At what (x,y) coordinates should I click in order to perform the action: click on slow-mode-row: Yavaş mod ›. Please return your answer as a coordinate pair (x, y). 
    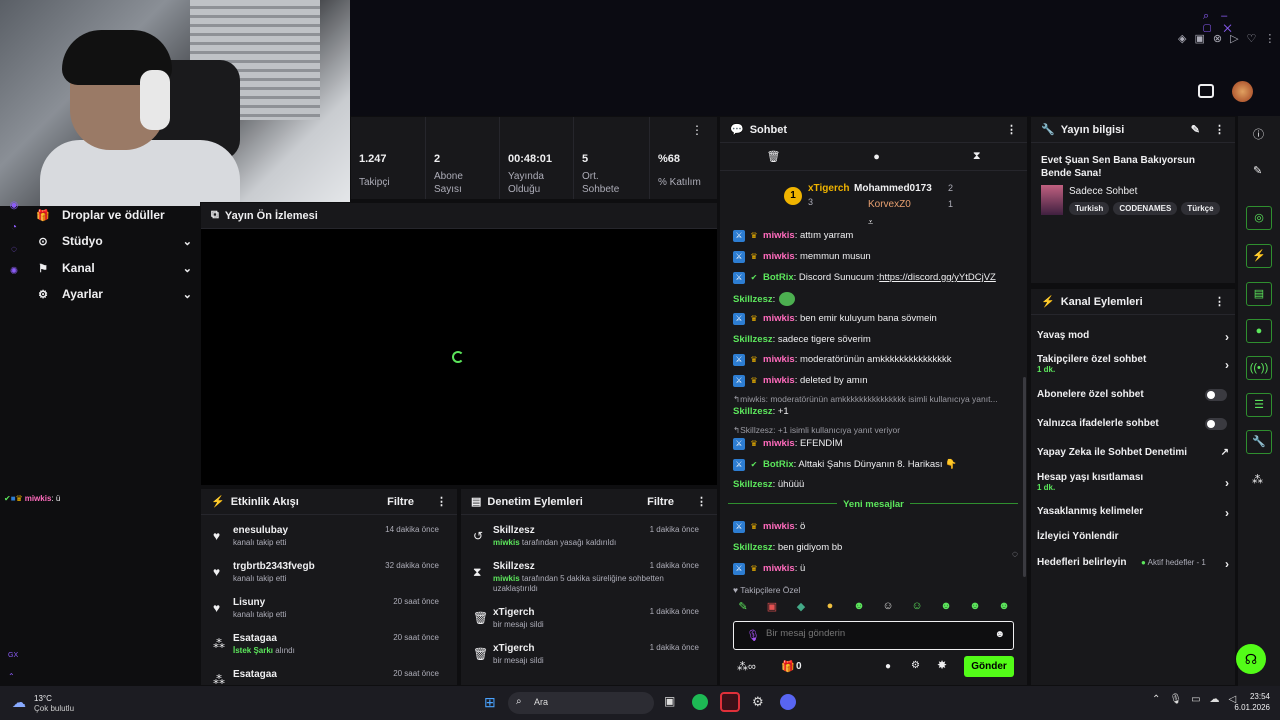
    Looking at the image, I should click on (1133, 337).